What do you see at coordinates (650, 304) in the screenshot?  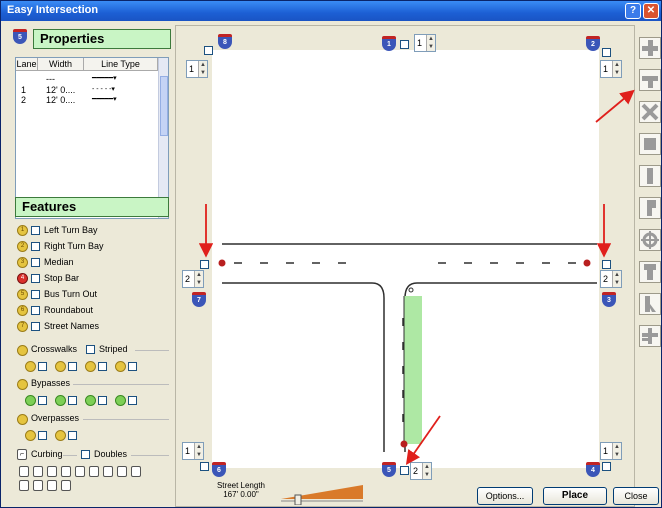 I see `ramp-icon` at bounding box center [650, 304].